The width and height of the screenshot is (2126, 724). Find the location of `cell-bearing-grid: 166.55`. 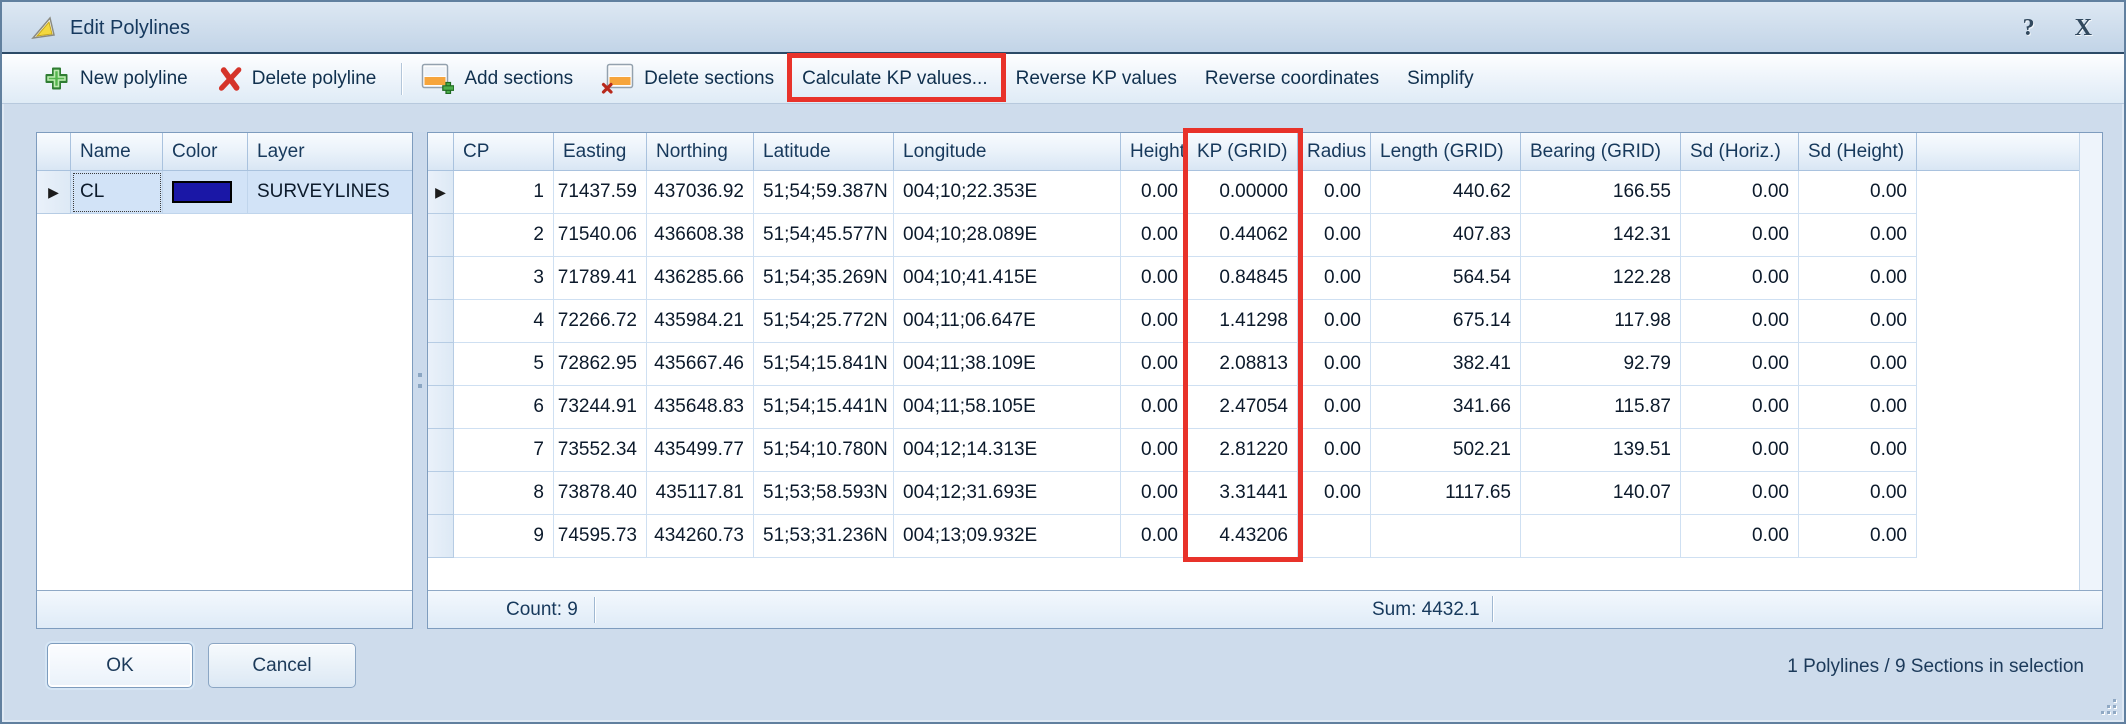

cell-bearing-grid: 166.55 is located at coordinates (1601, 192).